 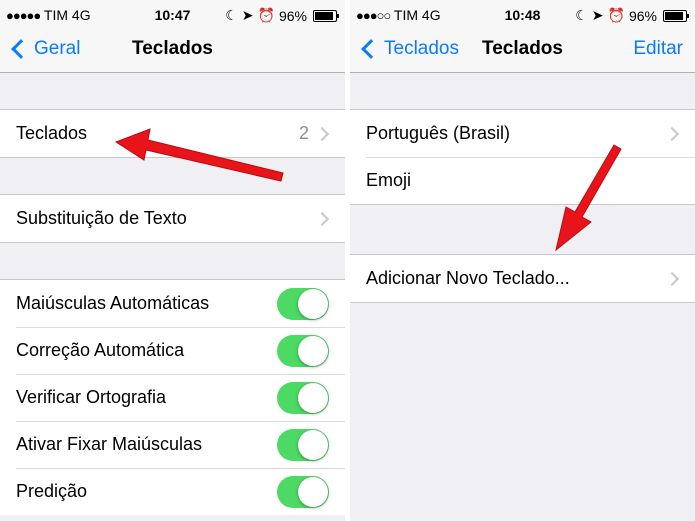 What do you see at coordinates (522, 180) in the screenshot?
I see `cell-emoji: Emoji` at bounding box center [522, 180].